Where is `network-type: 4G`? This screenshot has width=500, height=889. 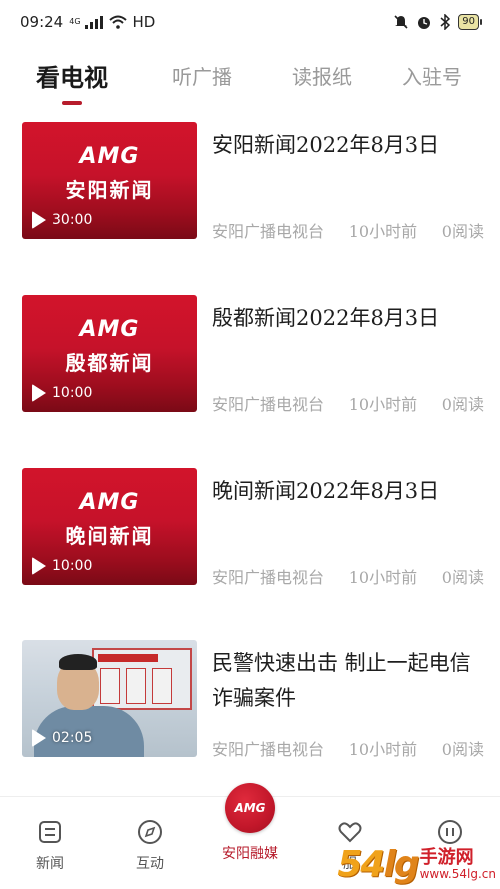
network-type: 4G is located at coordinates (75, 21).